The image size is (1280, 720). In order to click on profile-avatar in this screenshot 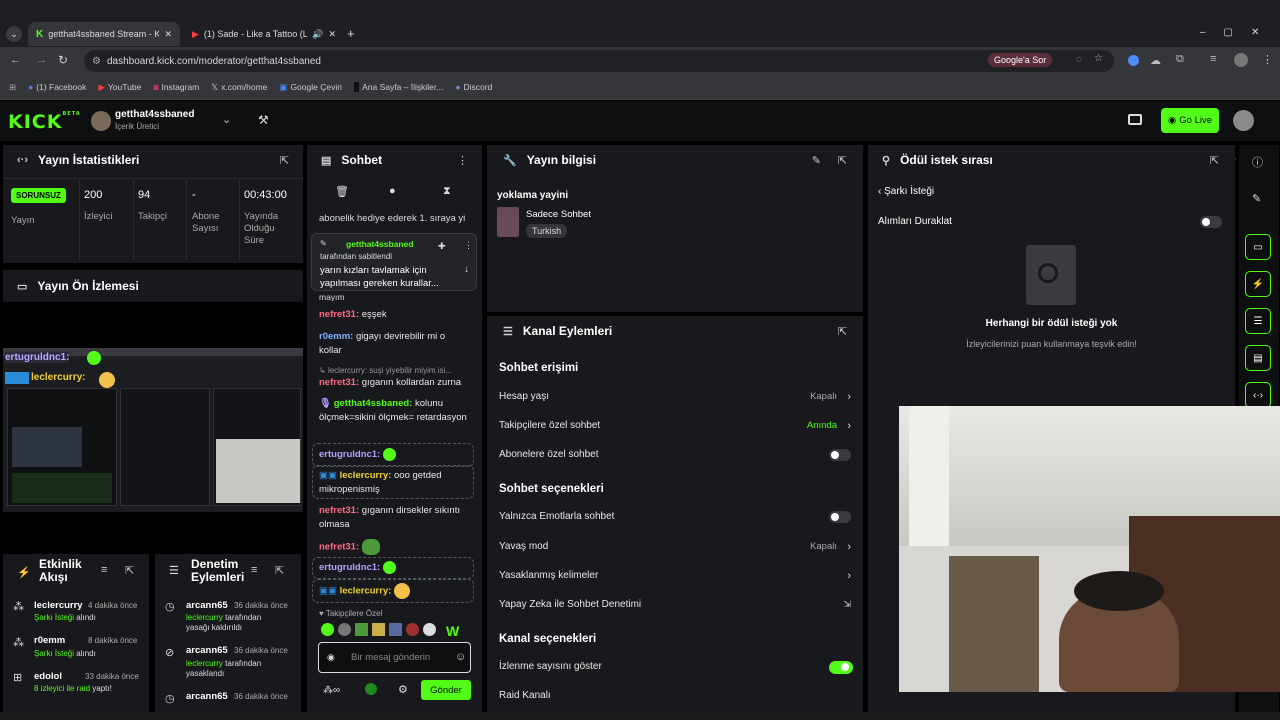, I will do `click(1241, 60)`.